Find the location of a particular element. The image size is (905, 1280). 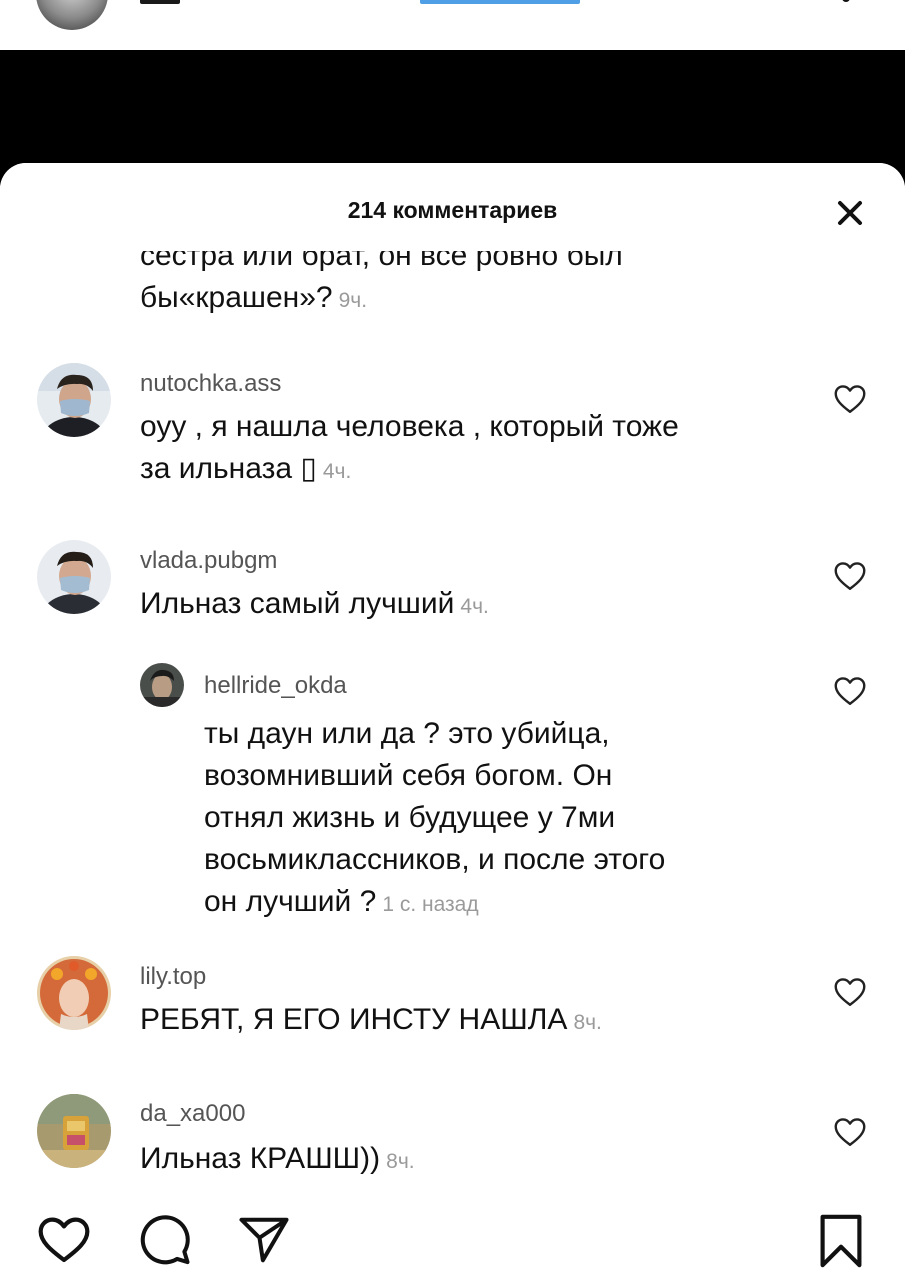

comment-text-tail: он лучший ? is located at coordinates (290, 901).